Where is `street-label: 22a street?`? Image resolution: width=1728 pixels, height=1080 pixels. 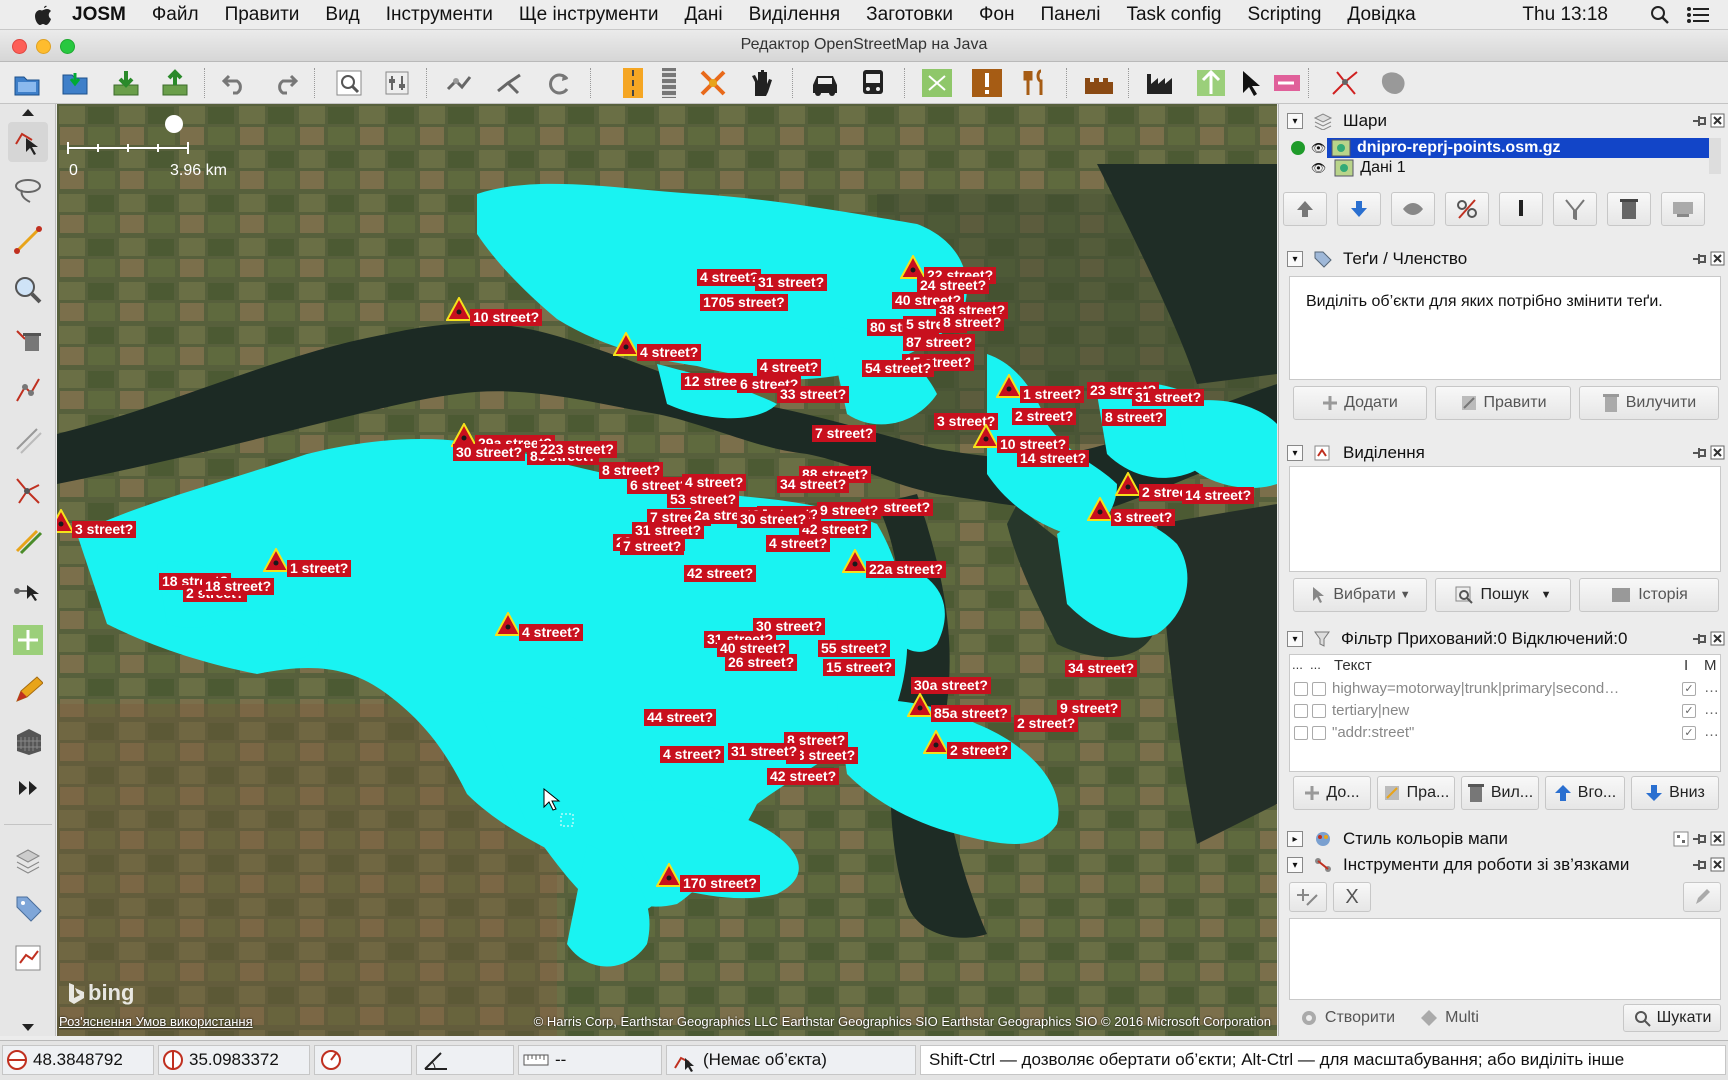
street-label: 22a street? is located at coordinates (906, 569).